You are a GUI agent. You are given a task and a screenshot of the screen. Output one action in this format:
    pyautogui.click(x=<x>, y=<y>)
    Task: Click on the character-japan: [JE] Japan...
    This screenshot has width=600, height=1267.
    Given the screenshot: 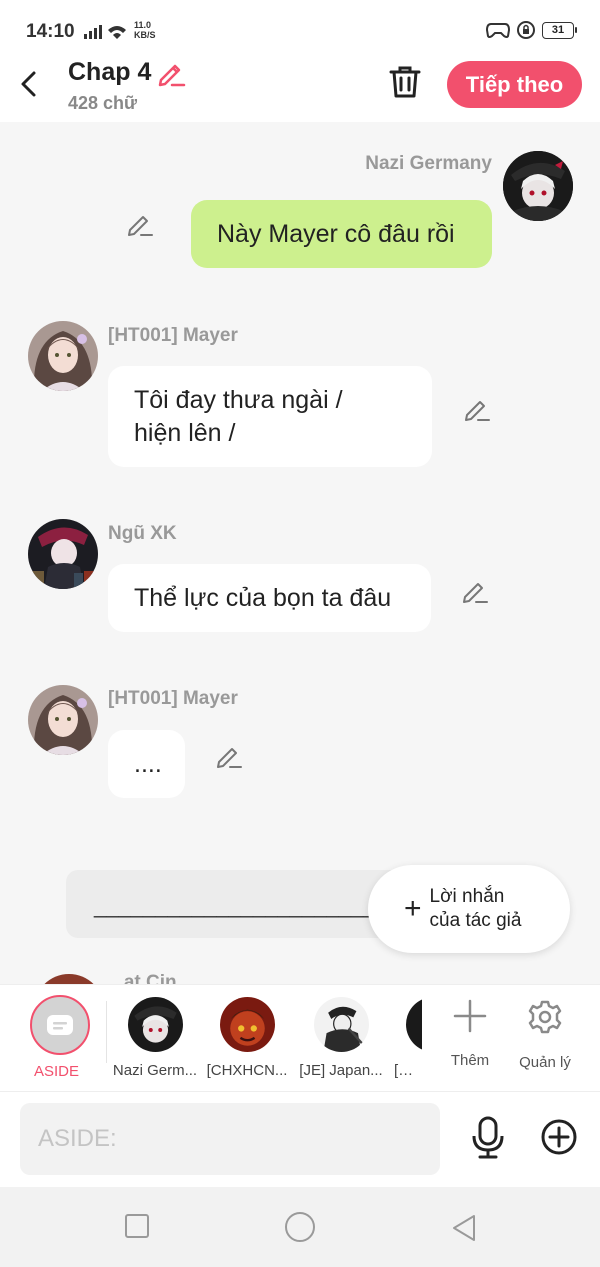 What is the action you would take?
    pyautogui.click(x=341, y=1038)
    